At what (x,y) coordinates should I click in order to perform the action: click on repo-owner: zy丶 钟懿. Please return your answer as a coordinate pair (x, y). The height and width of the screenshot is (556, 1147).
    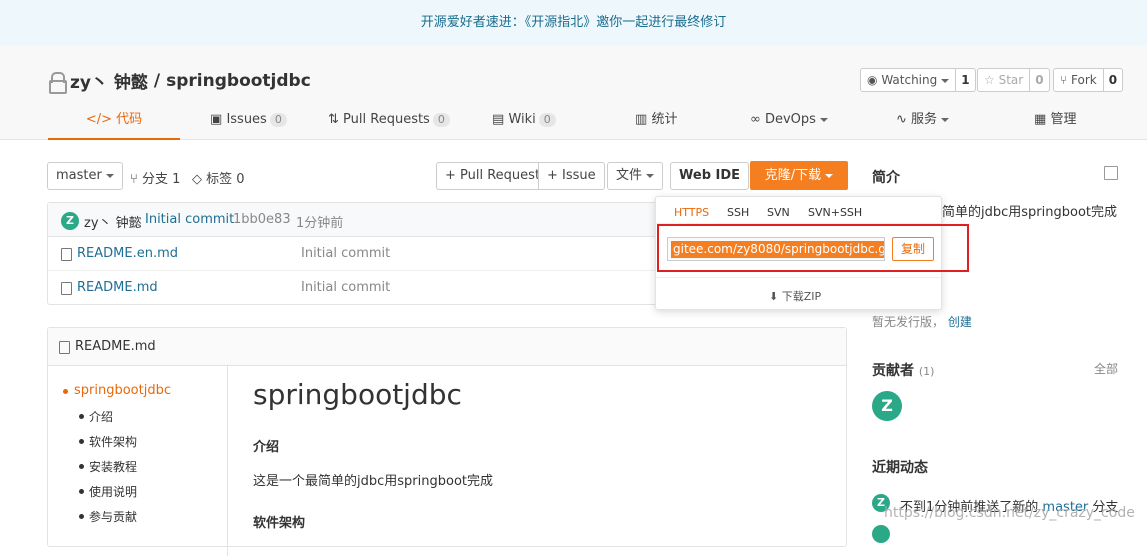
    Looking at the image, I should click on (109, 80).